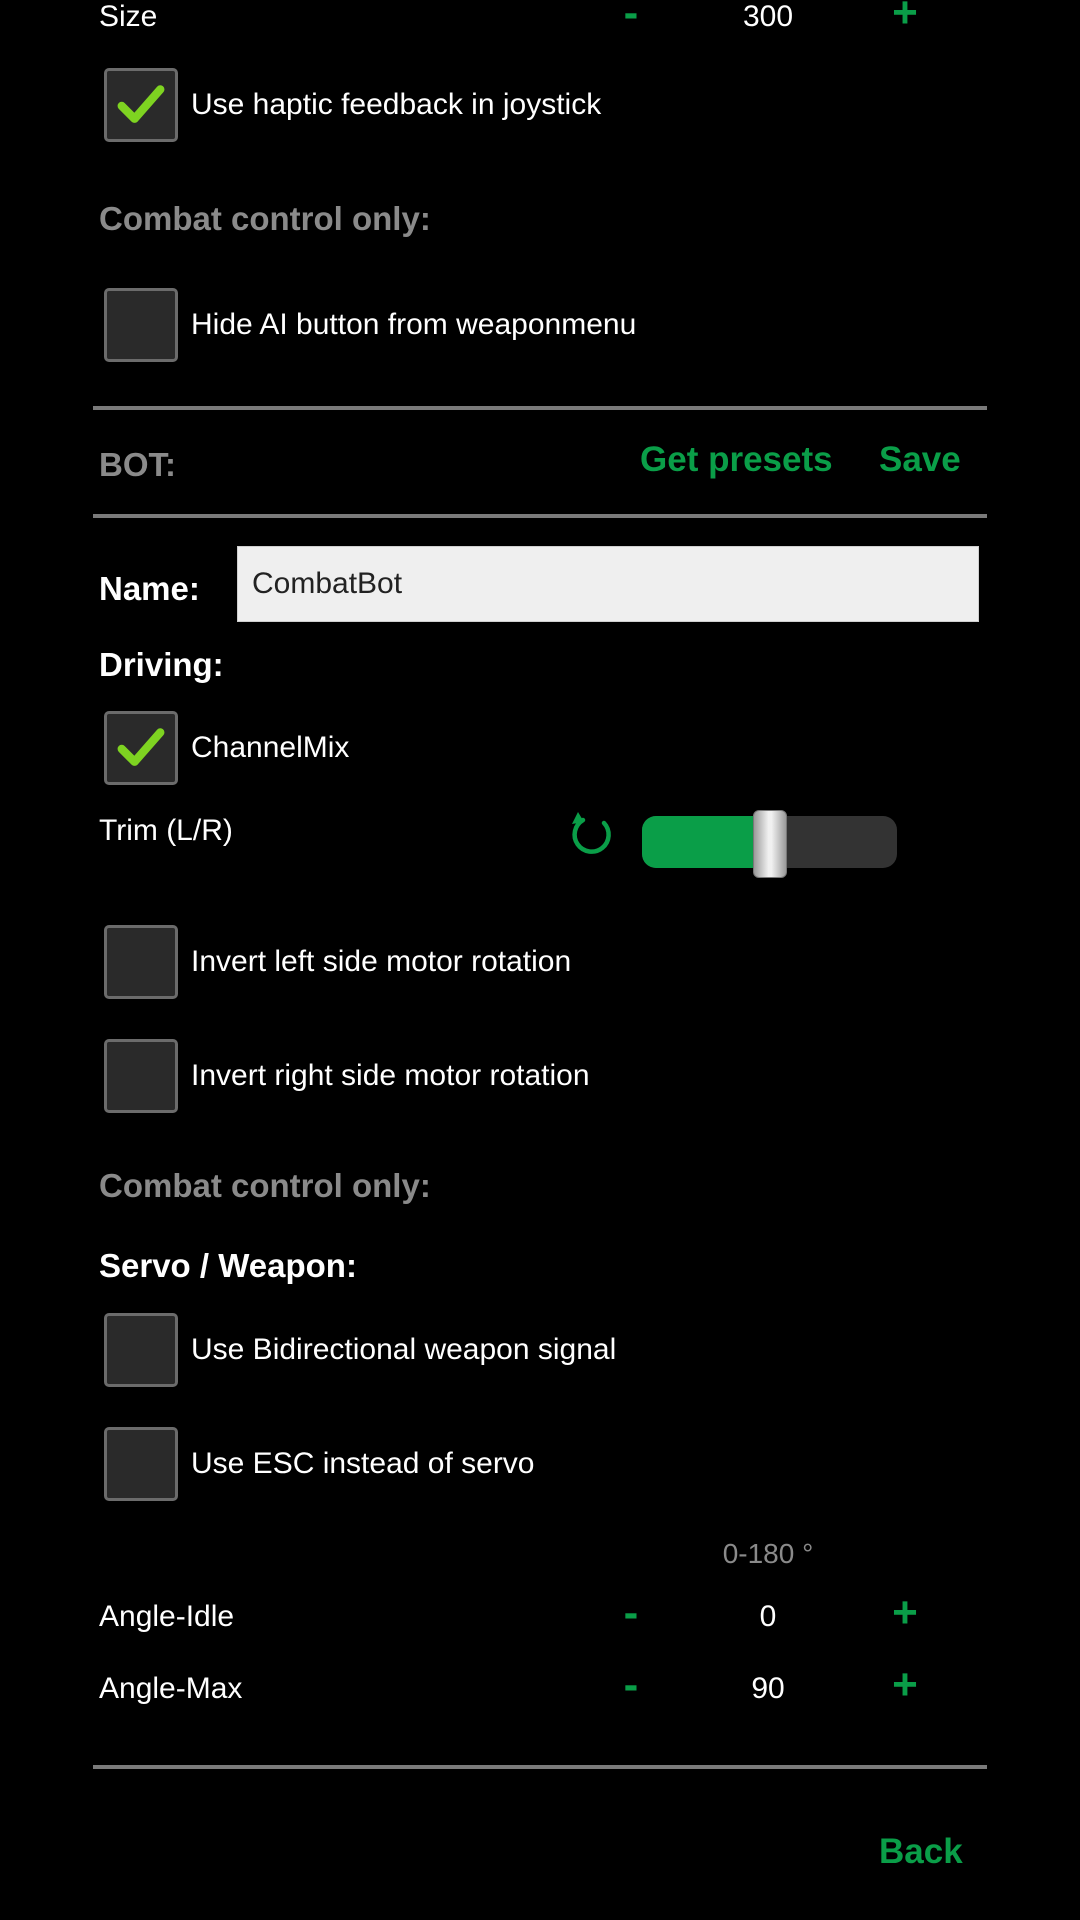 Image resolution: width=1080 pixels, height=1920 pixels. What do you see at coordinates (137, 464) in the screenshot?
I see `bot-heading: BOT:` at bounding box center [137, 464].